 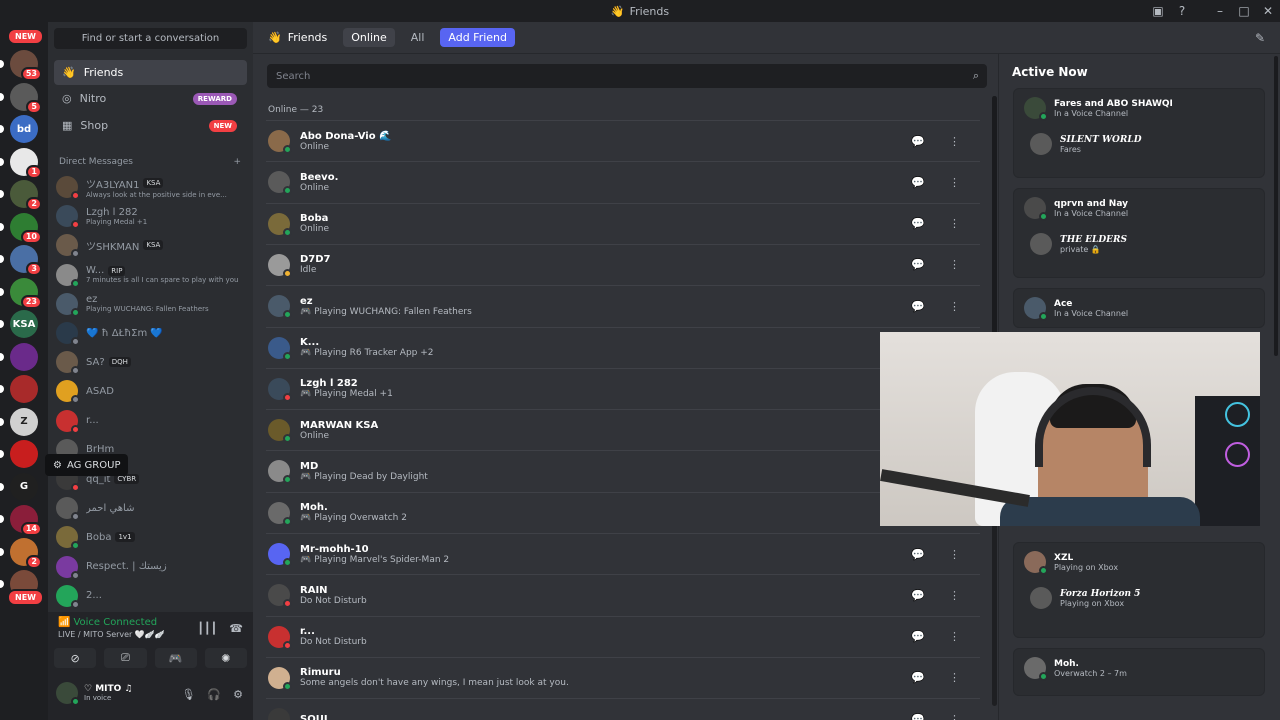 I want to click on noise-suppression-icon: ┃┃┃, so click(x=207, y=628).